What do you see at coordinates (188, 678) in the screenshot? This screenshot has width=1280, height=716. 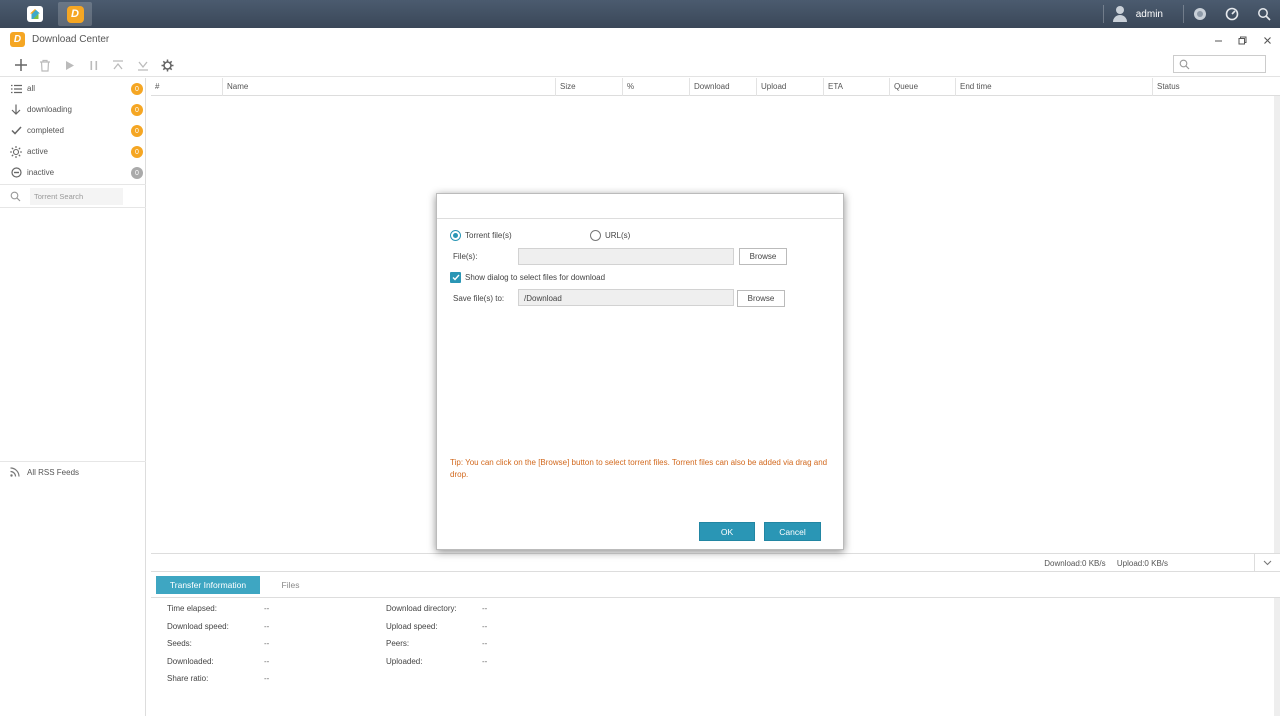 I see `info-label-share-ratio: Share ratio:` at bounding box center [188, 678].